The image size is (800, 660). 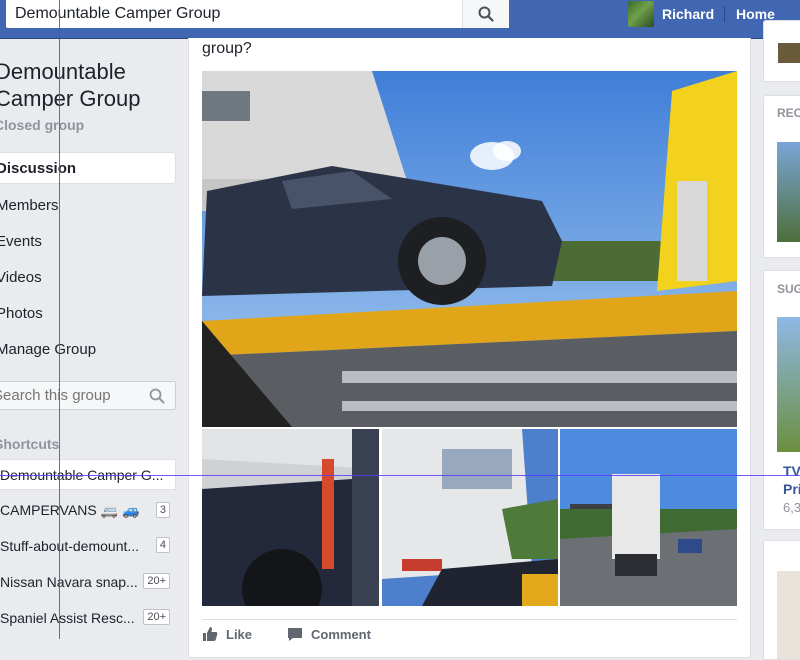 I want to click on thumbs-up-icon, so click(x=210, y=634).